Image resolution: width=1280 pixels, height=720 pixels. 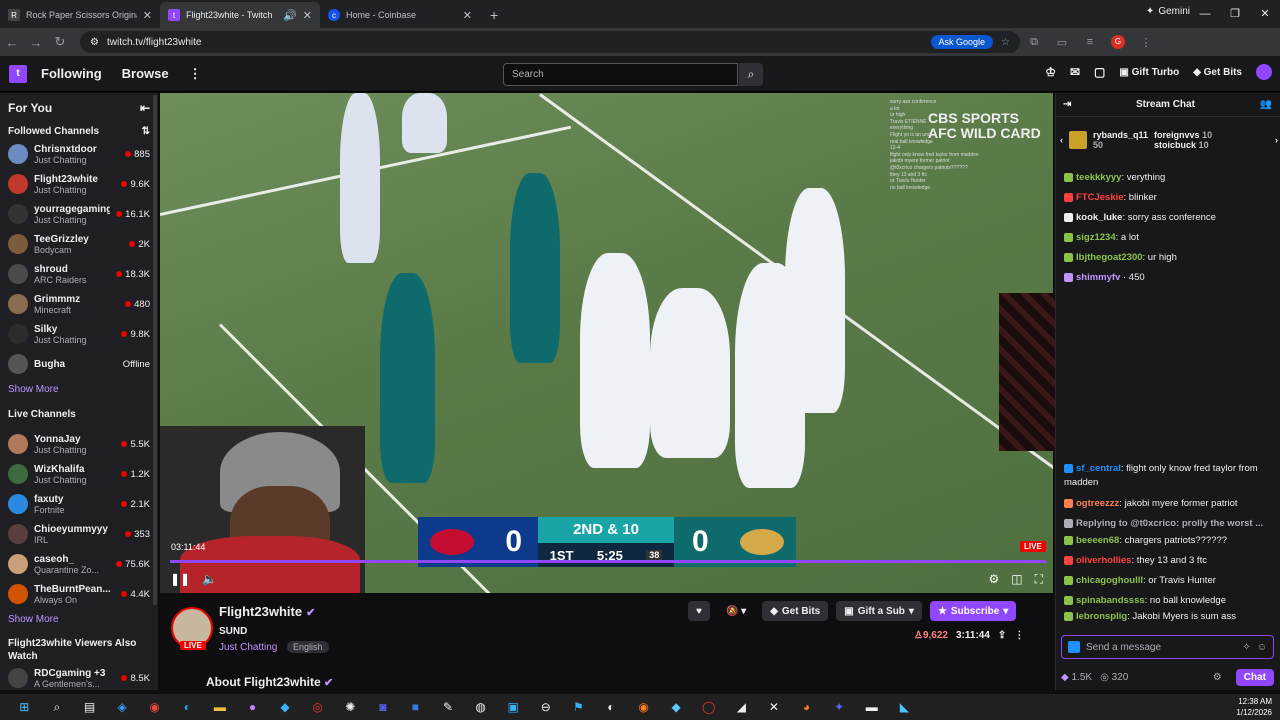 I want to click on sidebar-channel-followed-5: Grimmmz Minecraft 480, so click(x=79, y=304).